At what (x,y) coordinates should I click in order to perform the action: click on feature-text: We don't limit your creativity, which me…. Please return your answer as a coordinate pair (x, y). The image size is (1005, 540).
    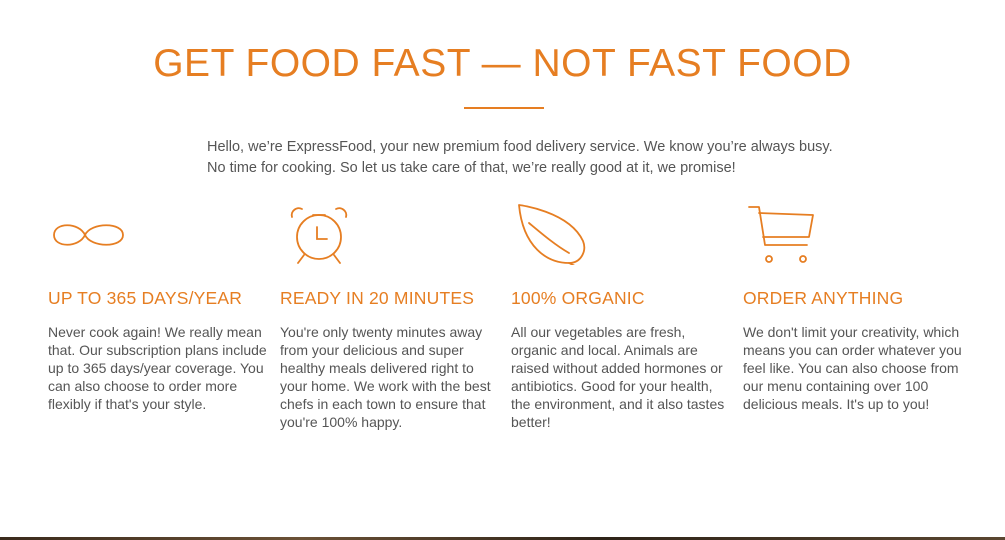
    Looking at the image, I should click on (852, 368).